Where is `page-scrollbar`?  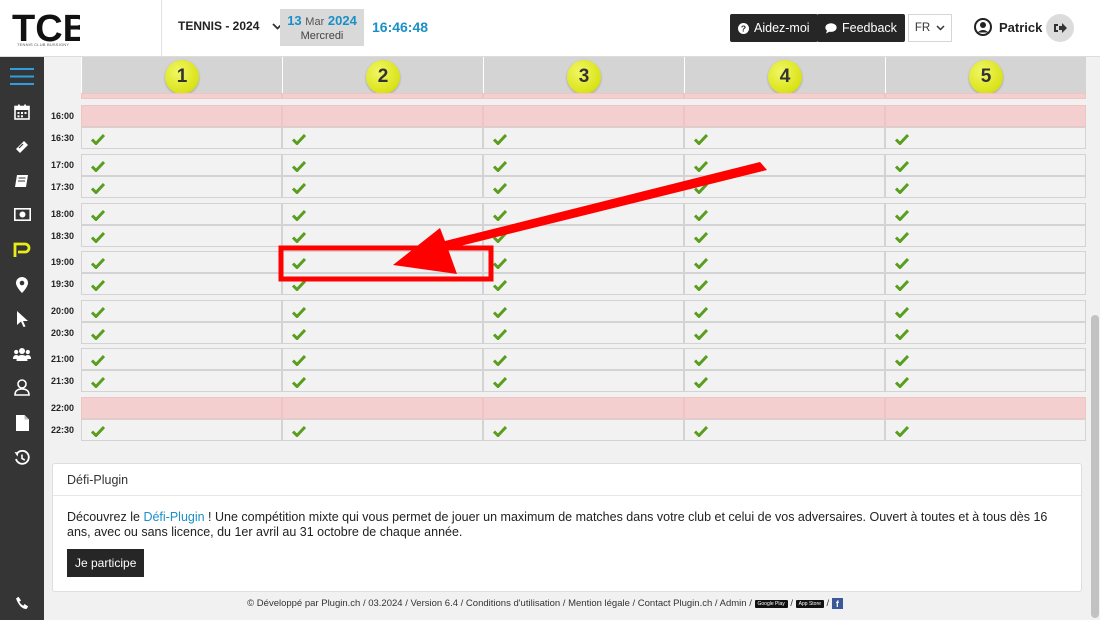 page-scrollbar is located at coordinates (1095, 338).